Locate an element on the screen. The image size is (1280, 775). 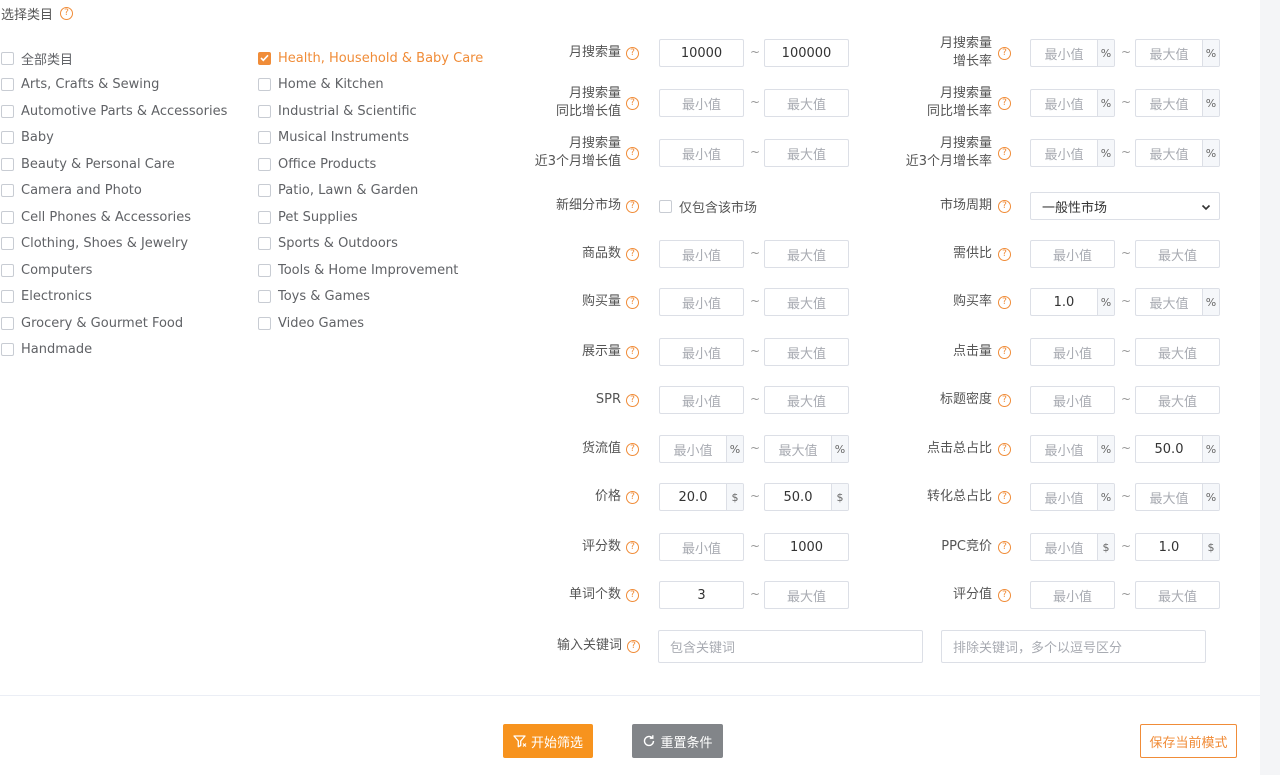
checkbox is located at coordinates (665, 206).